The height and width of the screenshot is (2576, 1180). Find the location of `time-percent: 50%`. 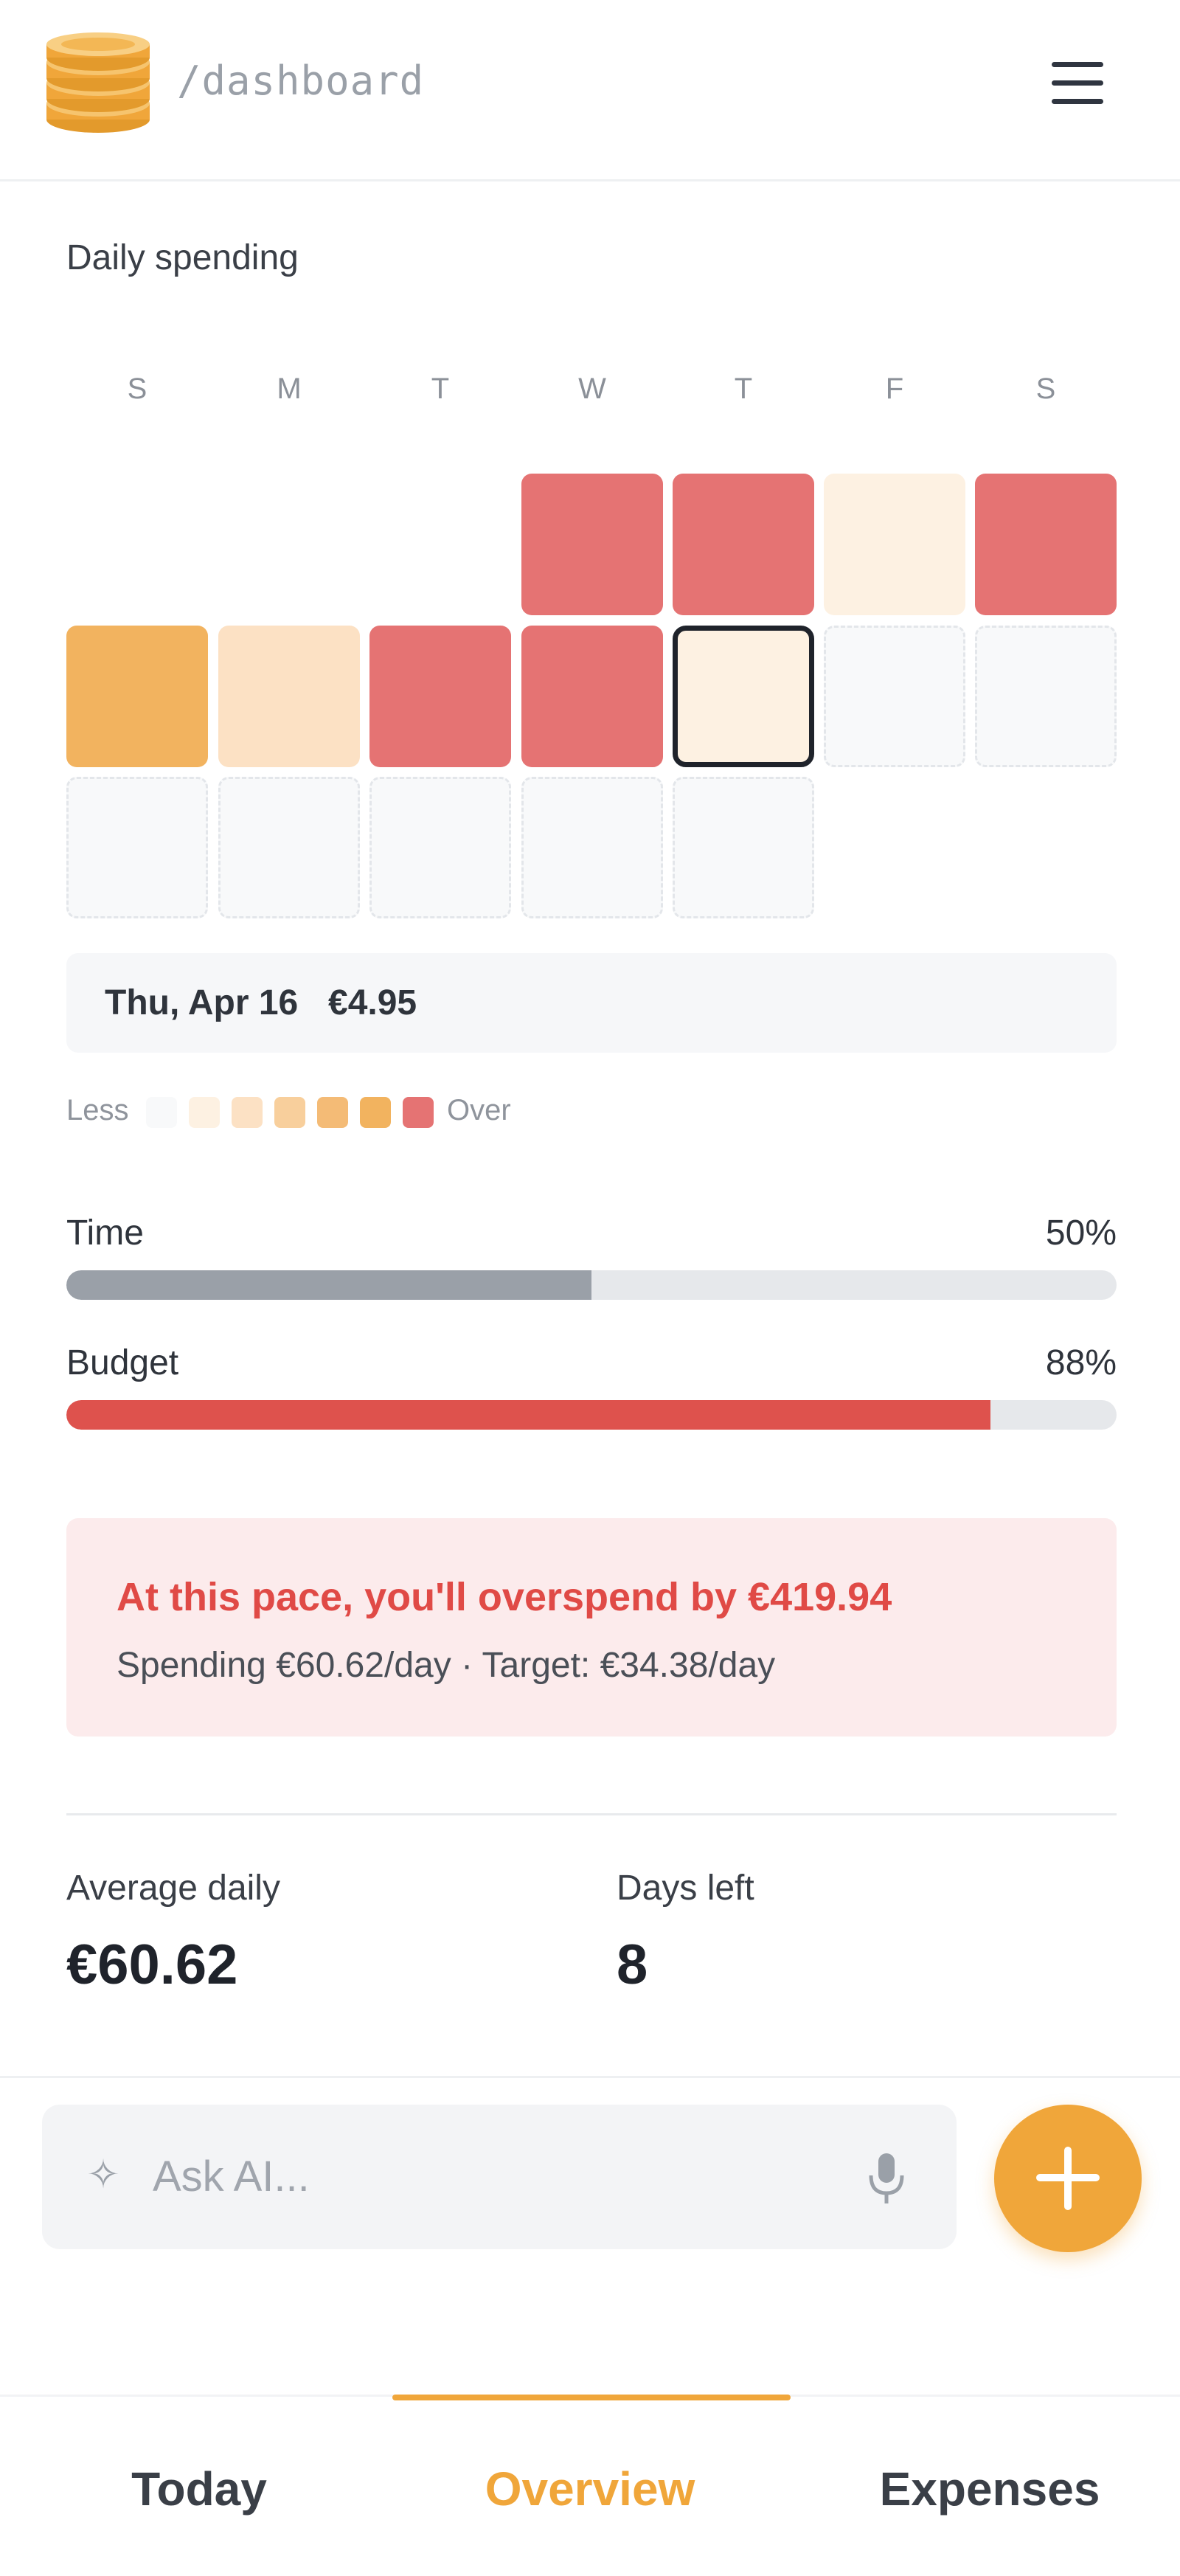

time-percent: 50% is located at coordinates (1081, 1233).